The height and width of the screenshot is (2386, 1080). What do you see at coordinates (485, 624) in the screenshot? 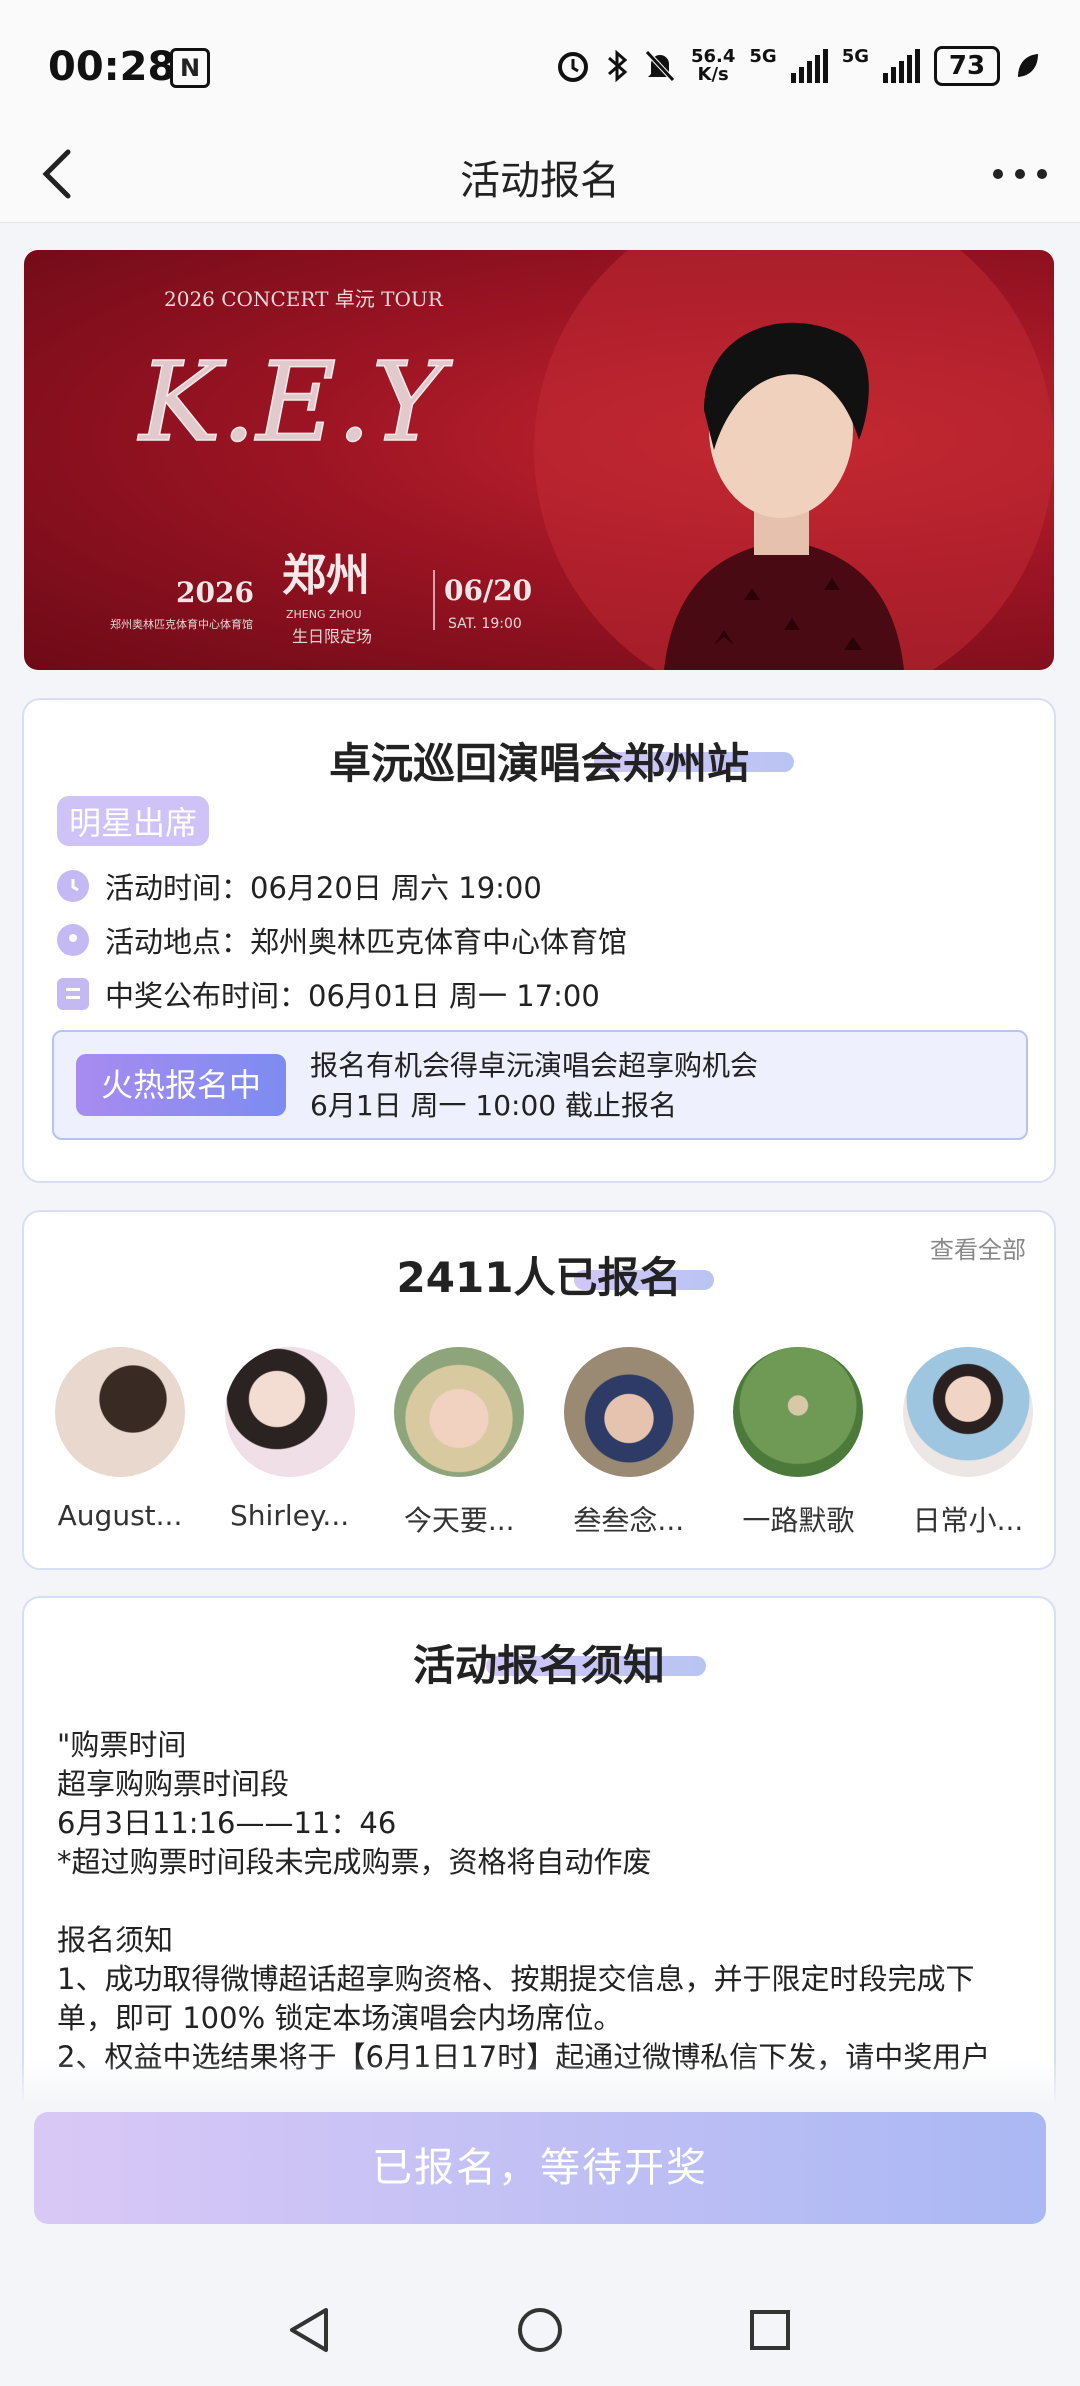
I see `banner-date-sub: SAT. 19:00` at bounding box center [485, 624].